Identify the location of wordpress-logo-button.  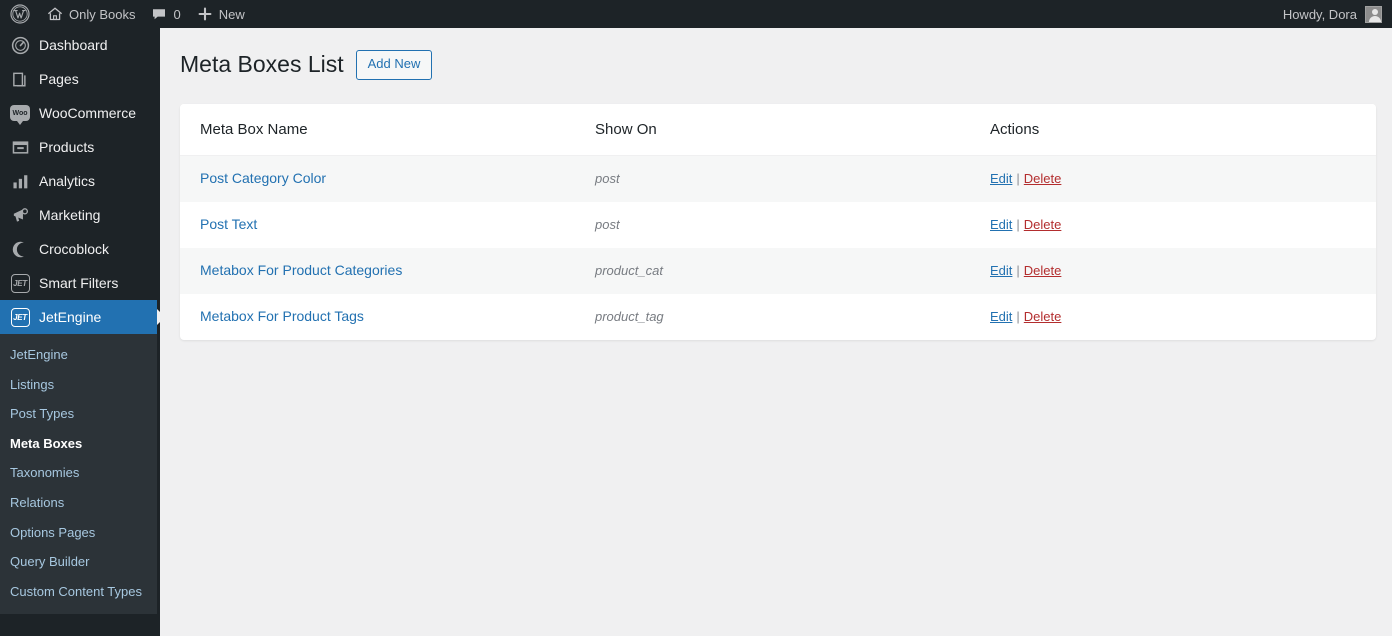
(19, 14).